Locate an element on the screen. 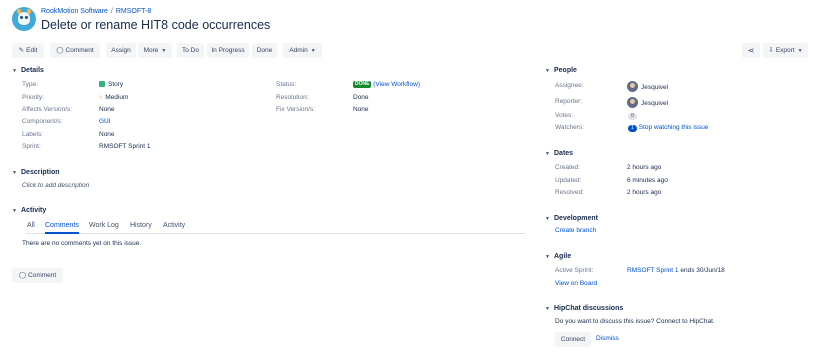 The image size is (813, 359). watchers-badge: 1 is located at coordinates (632, 128).